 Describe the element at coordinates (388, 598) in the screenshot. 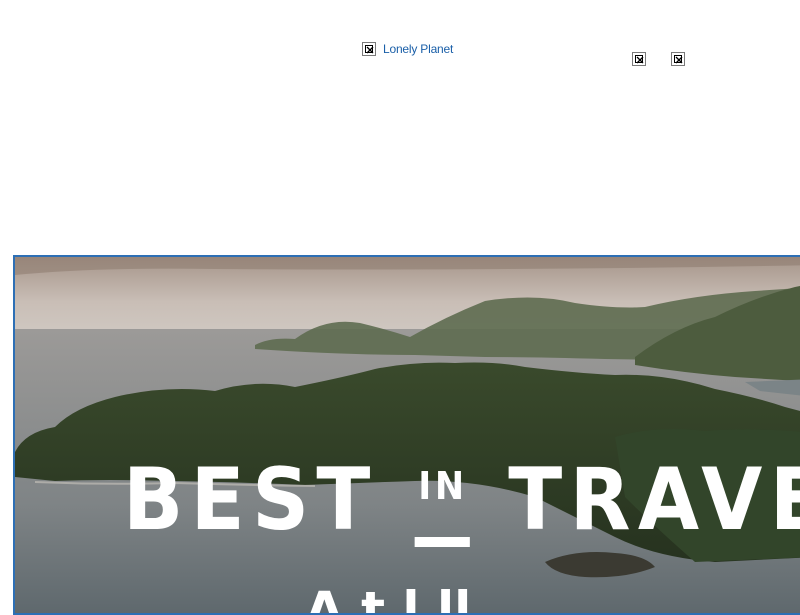

I see `hero-subtitle: A t l ll` at that location.